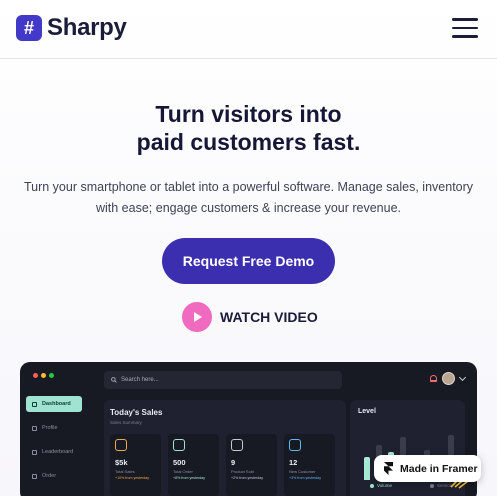 The height and width of the screenshot is (496, 497). I want to click on bell-icon, so click(433, 378).